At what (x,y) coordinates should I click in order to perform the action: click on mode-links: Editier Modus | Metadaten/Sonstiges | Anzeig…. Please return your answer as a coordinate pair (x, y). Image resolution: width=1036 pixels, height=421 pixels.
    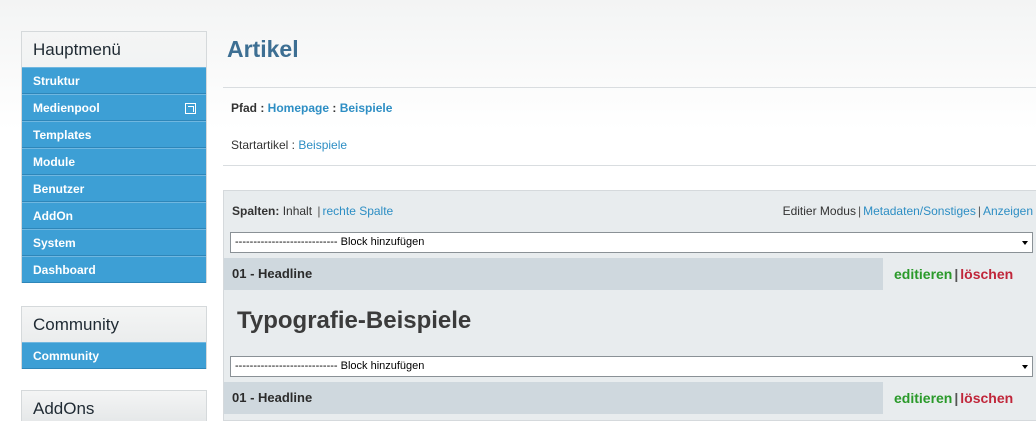
    Looking at the image, I should click on (908, 211).